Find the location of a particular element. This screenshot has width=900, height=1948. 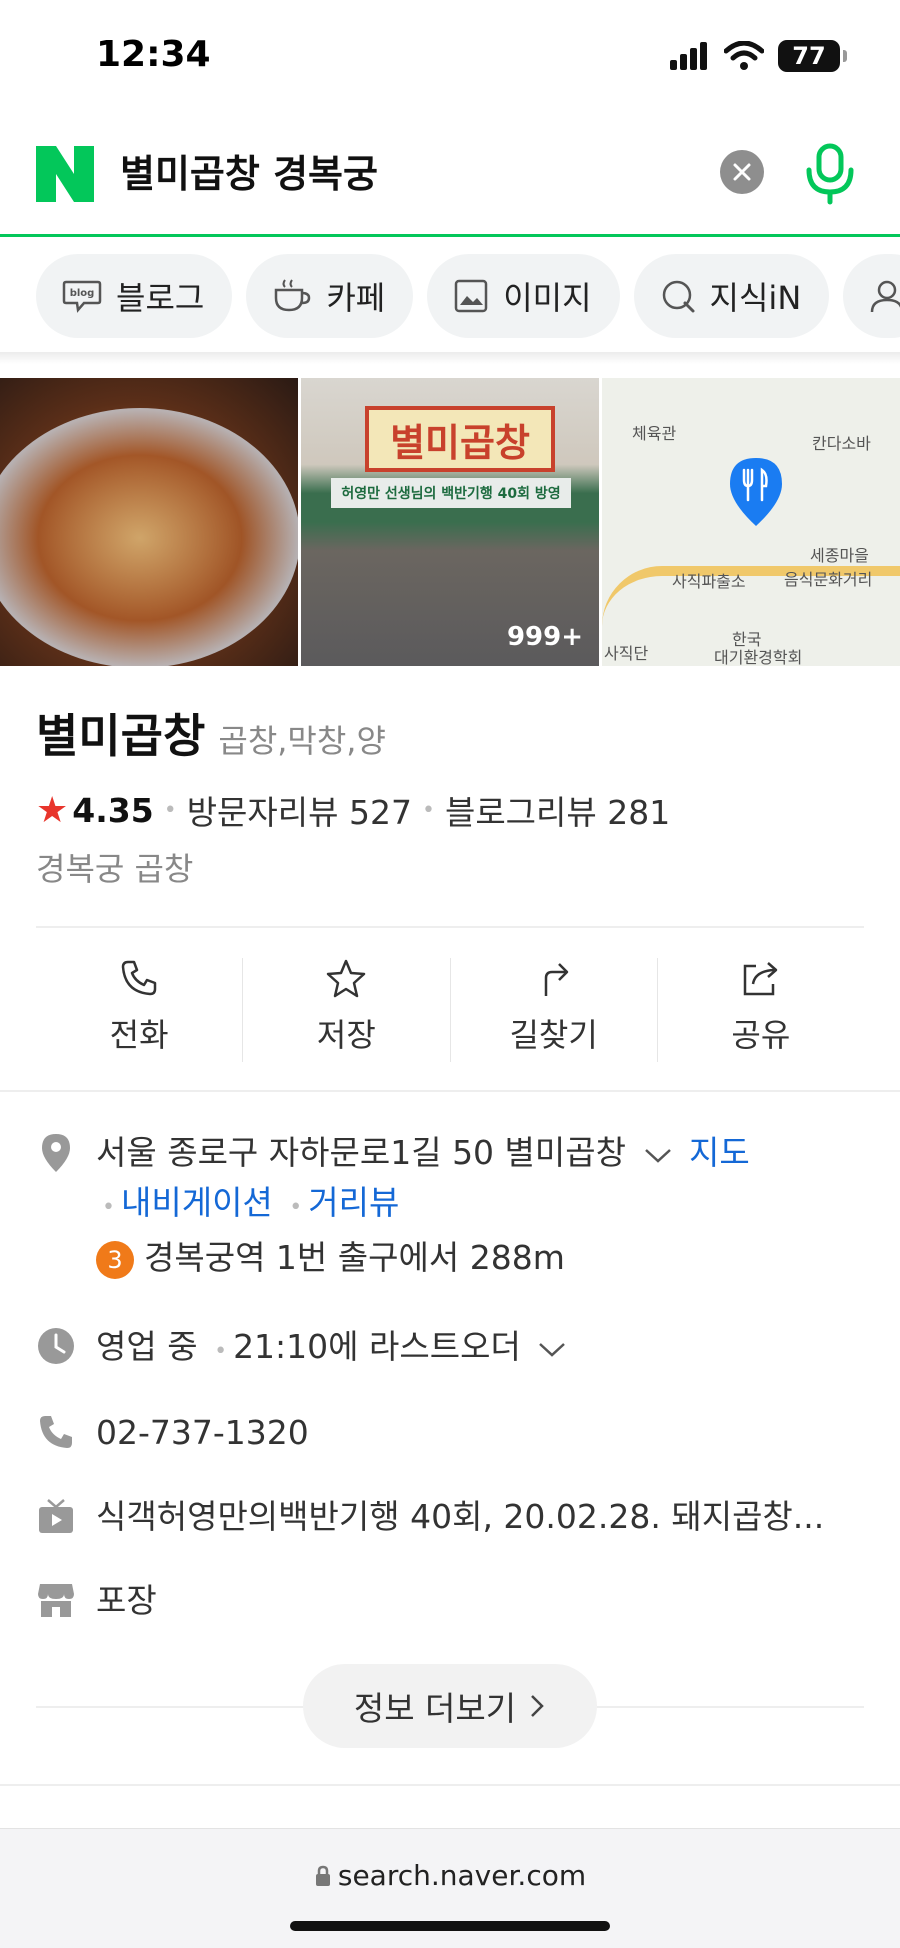

last-order: 21:10에 라스트오더 is located at coordinates (377, 1346).